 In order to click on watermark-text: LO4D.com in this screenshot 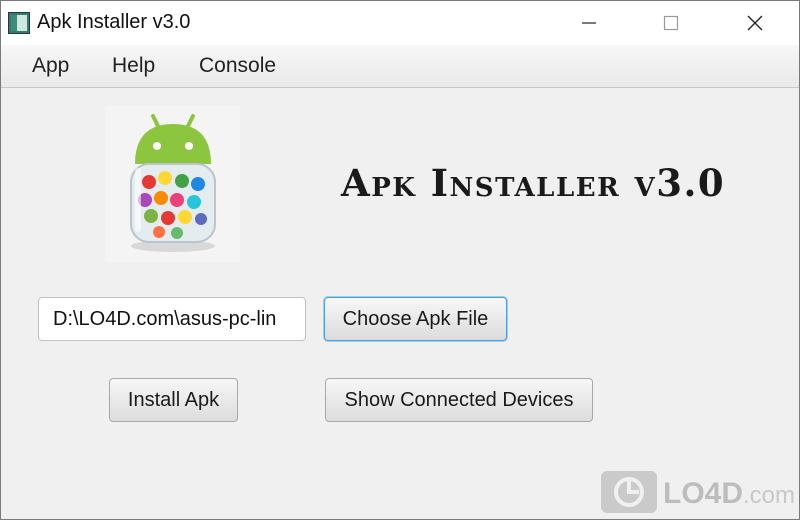, I will do `click(729, 494)`.